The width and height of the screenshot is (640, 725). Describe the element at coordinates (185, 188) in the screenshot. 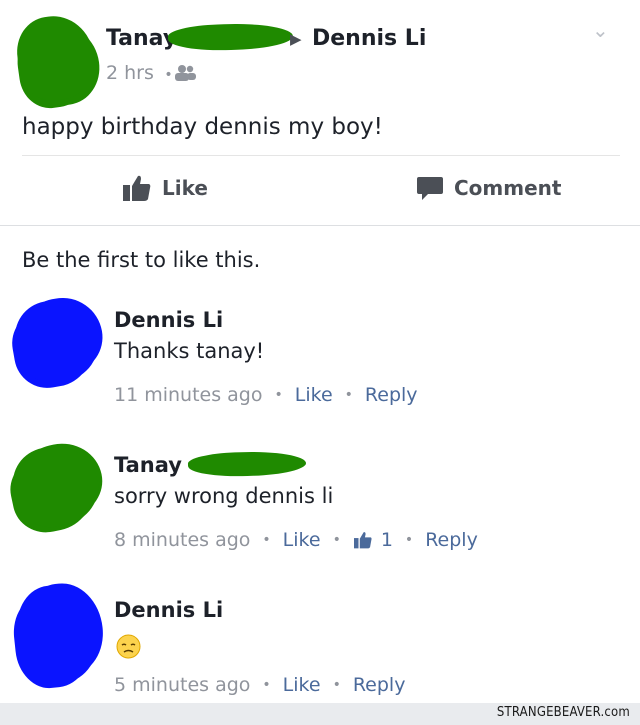

I see `like-button-label: Like` at that location.